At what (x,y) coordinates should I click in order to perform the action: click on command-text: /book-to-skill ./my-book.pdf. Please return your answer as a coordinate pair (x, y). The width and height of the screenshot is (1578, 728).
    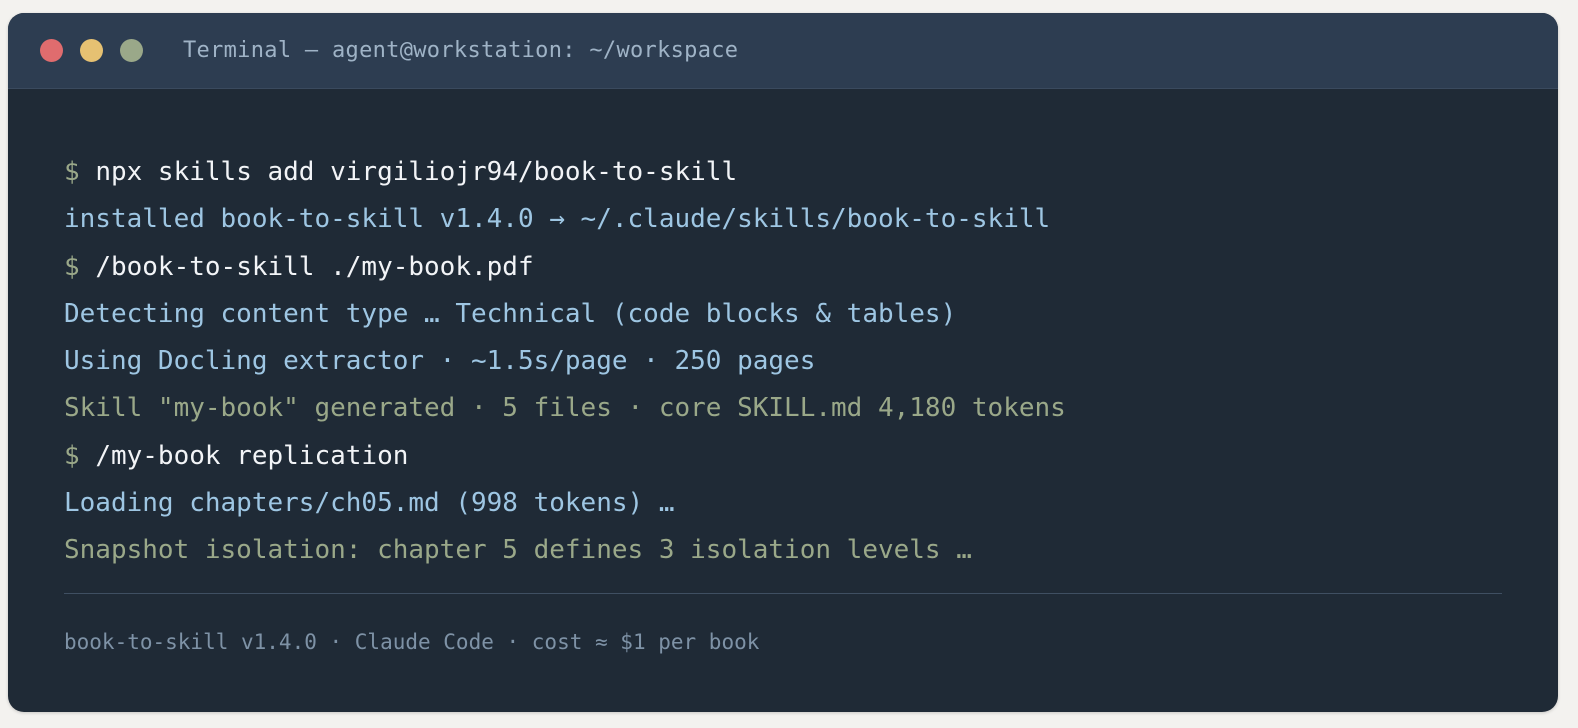
    Looking at the image, I should click on (314, 266).